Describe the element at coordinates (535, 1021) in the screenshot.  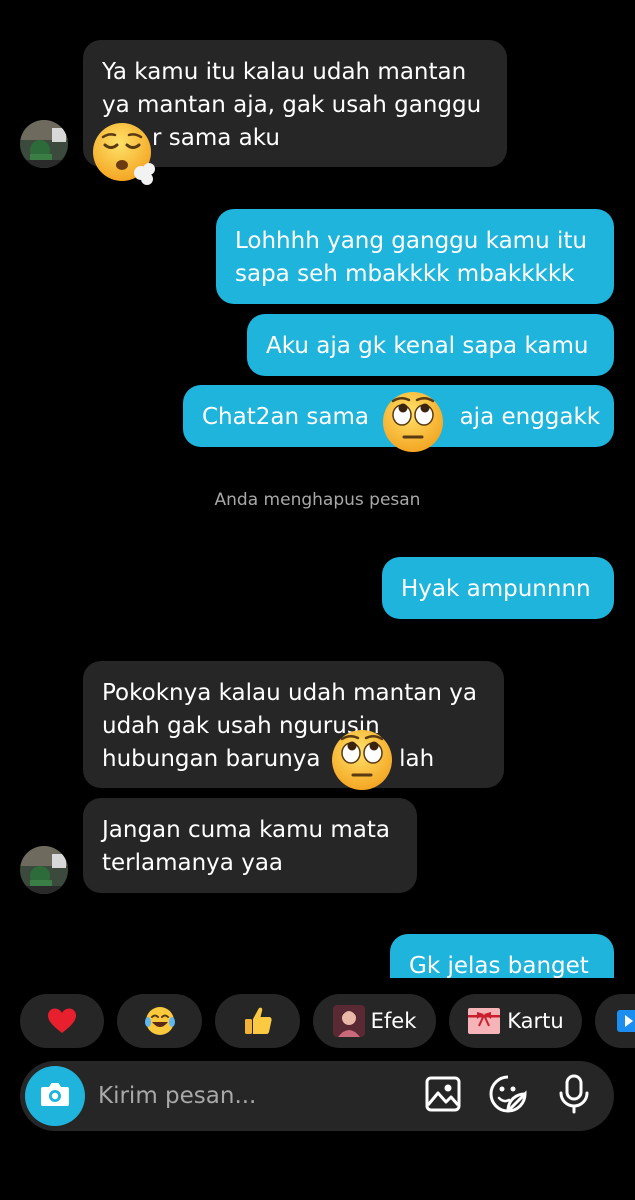
I see `card-label: Kartu` at that location.